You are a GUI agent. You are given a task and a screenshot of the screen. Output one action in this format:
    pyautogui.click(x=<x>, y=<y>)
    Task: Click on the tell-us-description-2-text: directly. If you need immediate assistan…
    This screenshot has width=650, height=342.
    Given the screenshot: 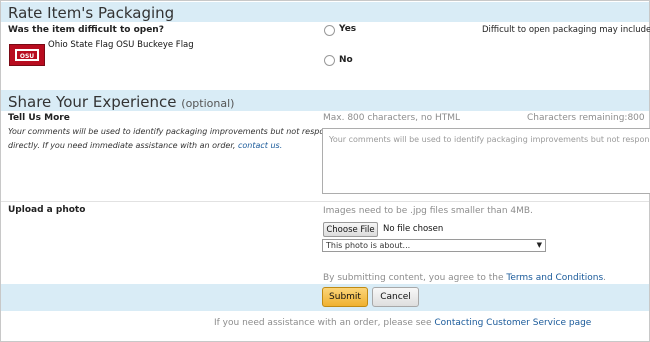 What is the action you would take?
    pyautogui.click(x=122, y=145)
    